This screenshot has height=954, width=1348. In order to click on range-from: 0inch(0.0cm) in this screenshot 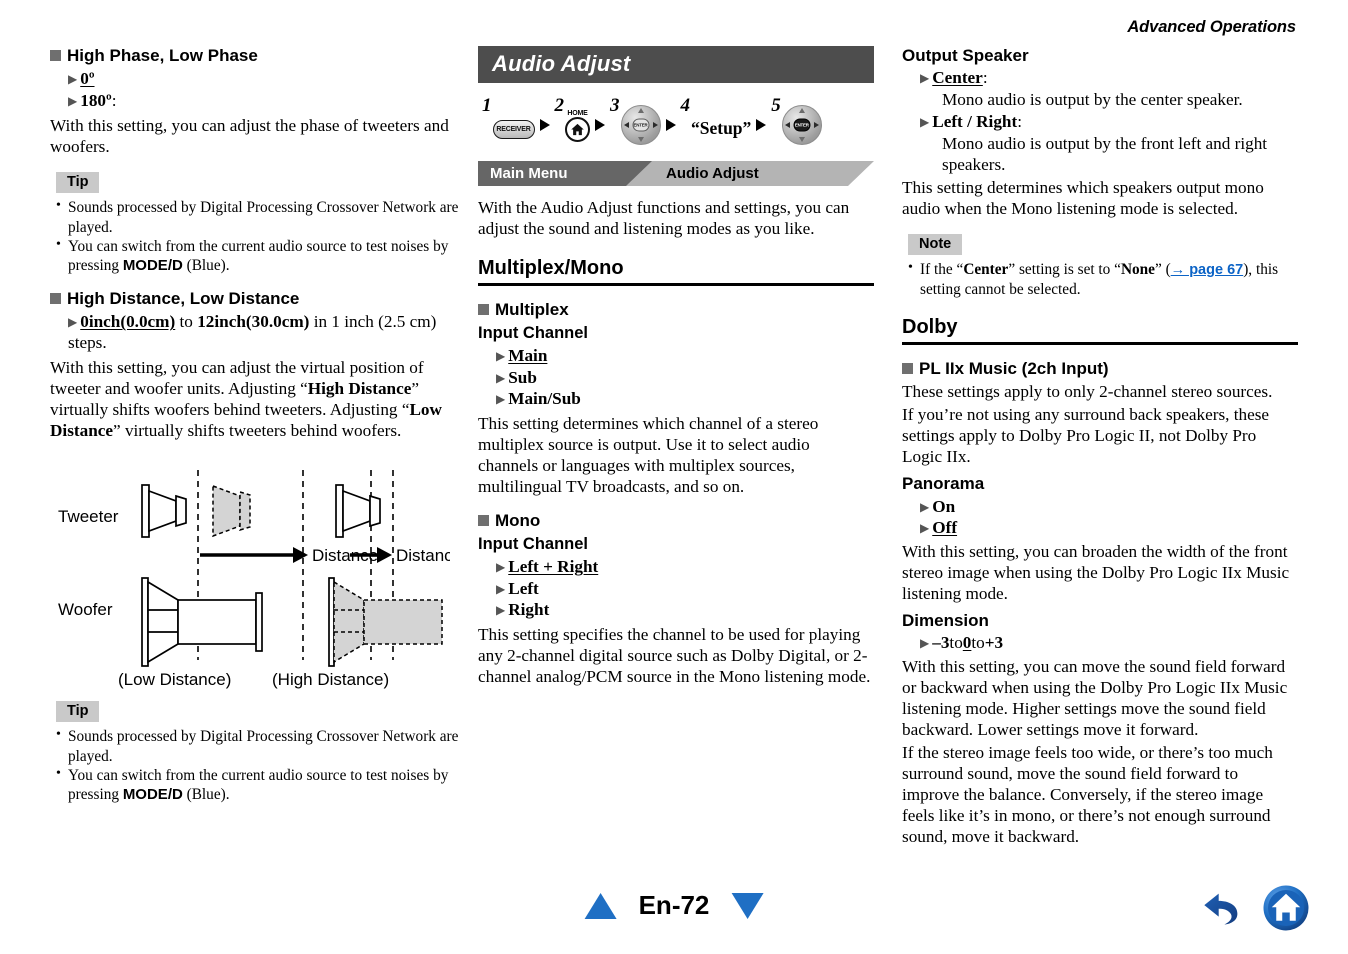, I will do `click(128, 322)`.